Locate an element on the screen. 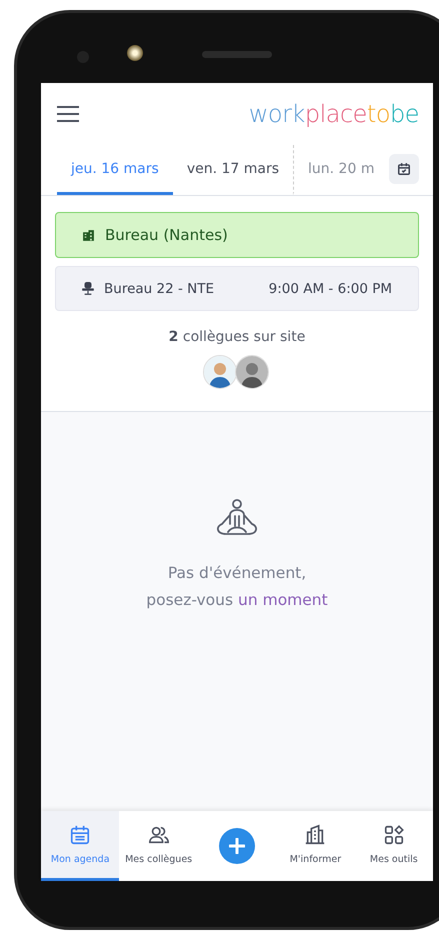  desk-hours: 9:00 AM - 6:00 PM is located at coordinates (330, 288).